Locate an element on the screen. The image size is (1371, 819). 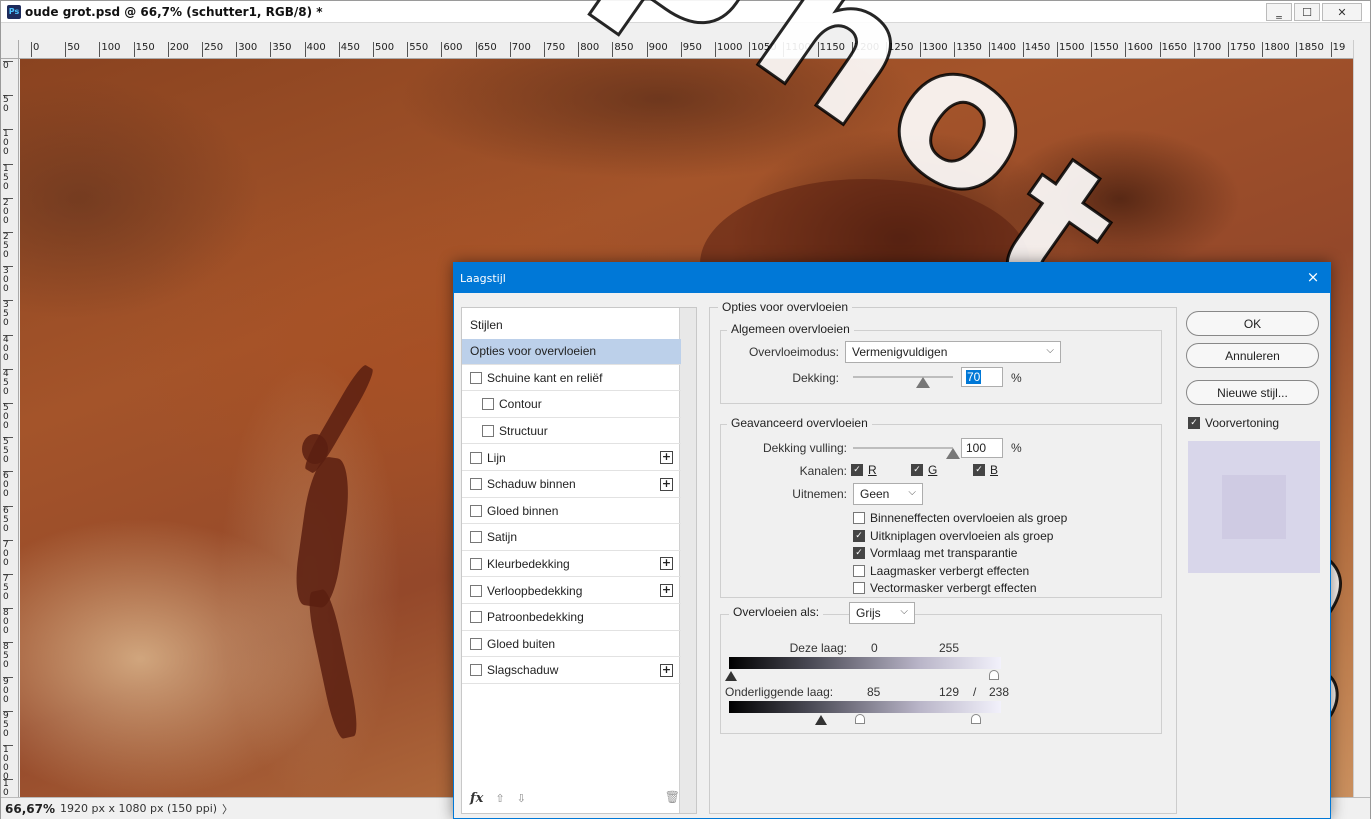
checkbox-checked-icon: ✓ is located at coordinates (1194, 423).